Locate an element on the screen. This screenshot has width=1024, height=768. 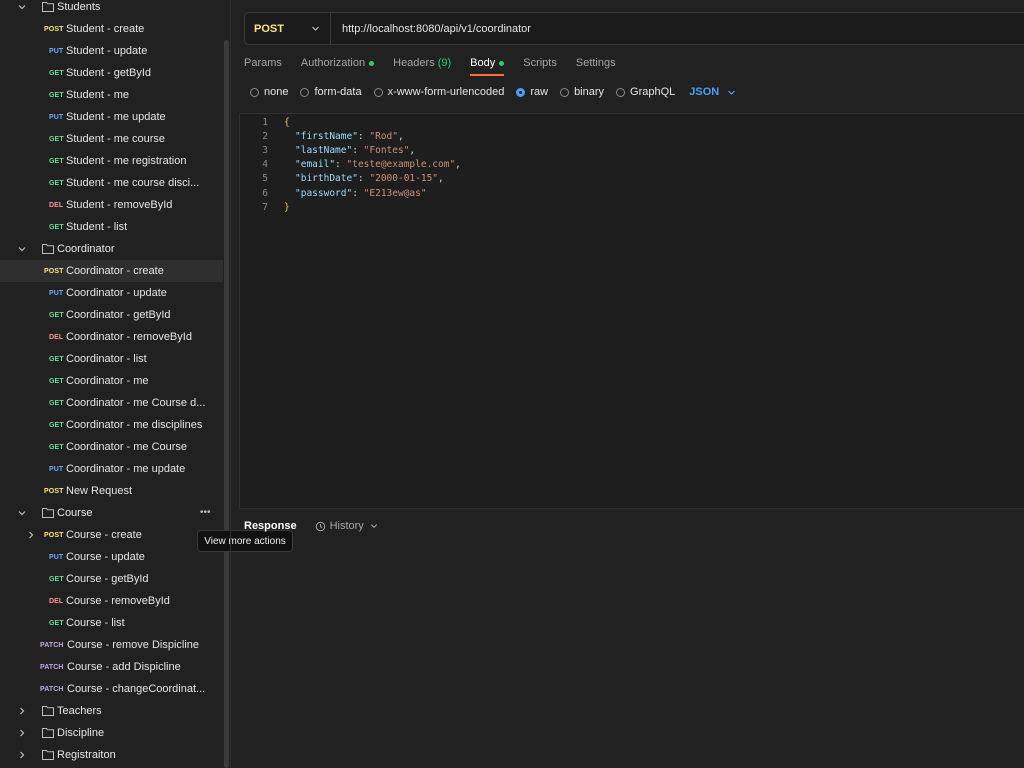
request-label: New Request is located at coordinates (99, 491).